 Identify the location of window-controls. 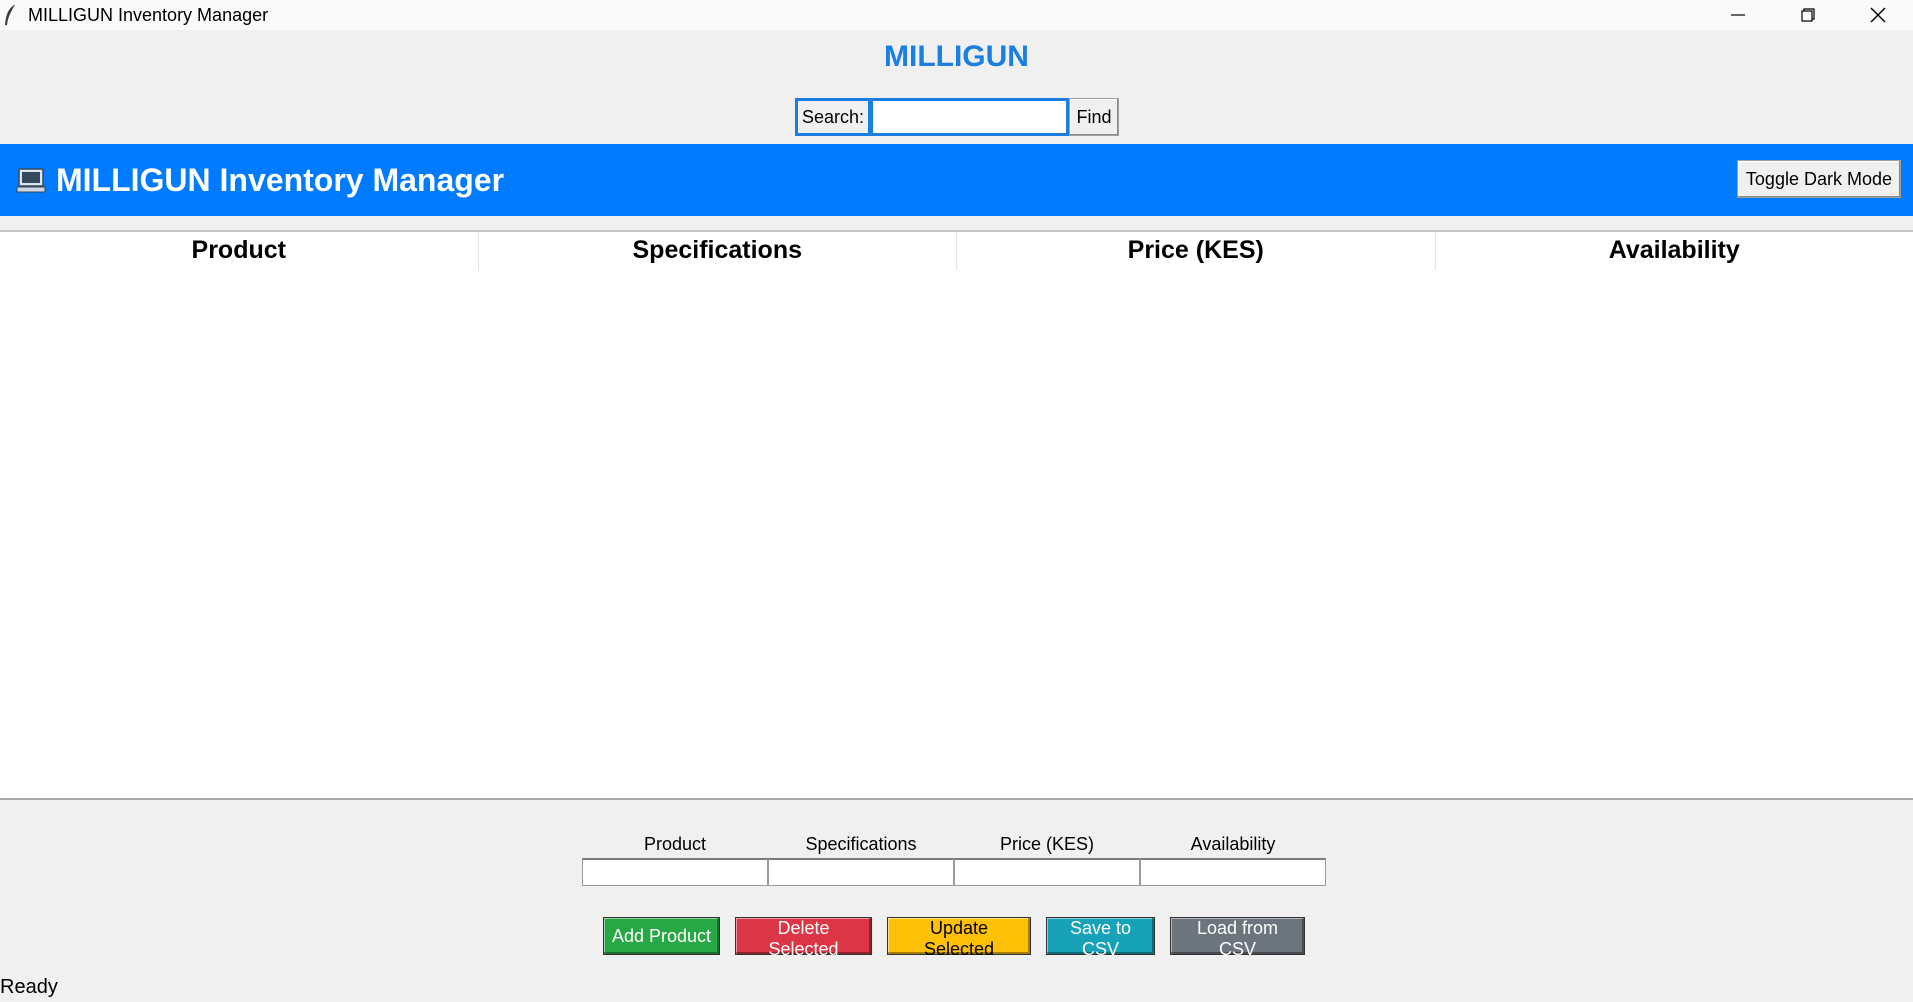
(1808, 15).